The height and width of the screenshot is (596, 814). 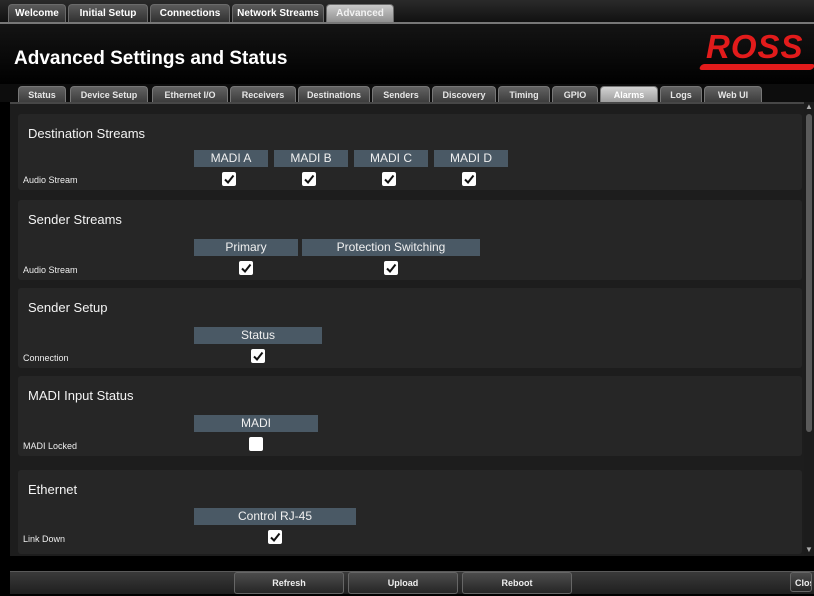 I want to click on tab-initial-setup: Initial Setup, so click(x=108, y=13).